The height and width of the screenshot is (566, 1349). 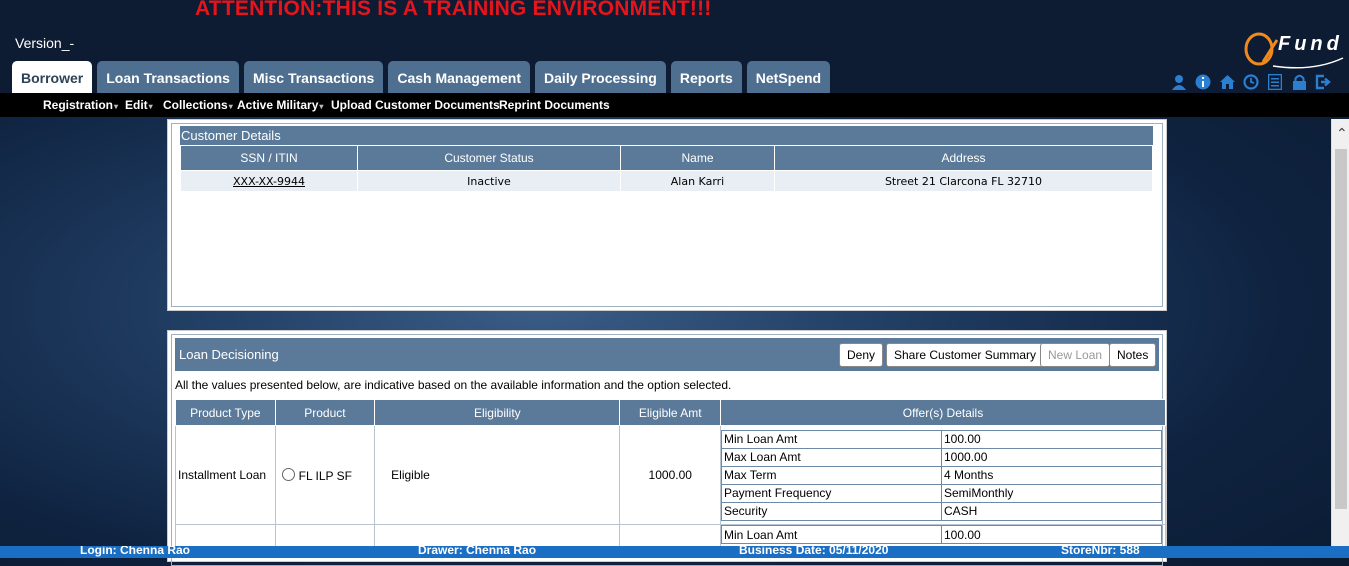 I want to click on tab-reports: Reports, so click(x=706, y=77).